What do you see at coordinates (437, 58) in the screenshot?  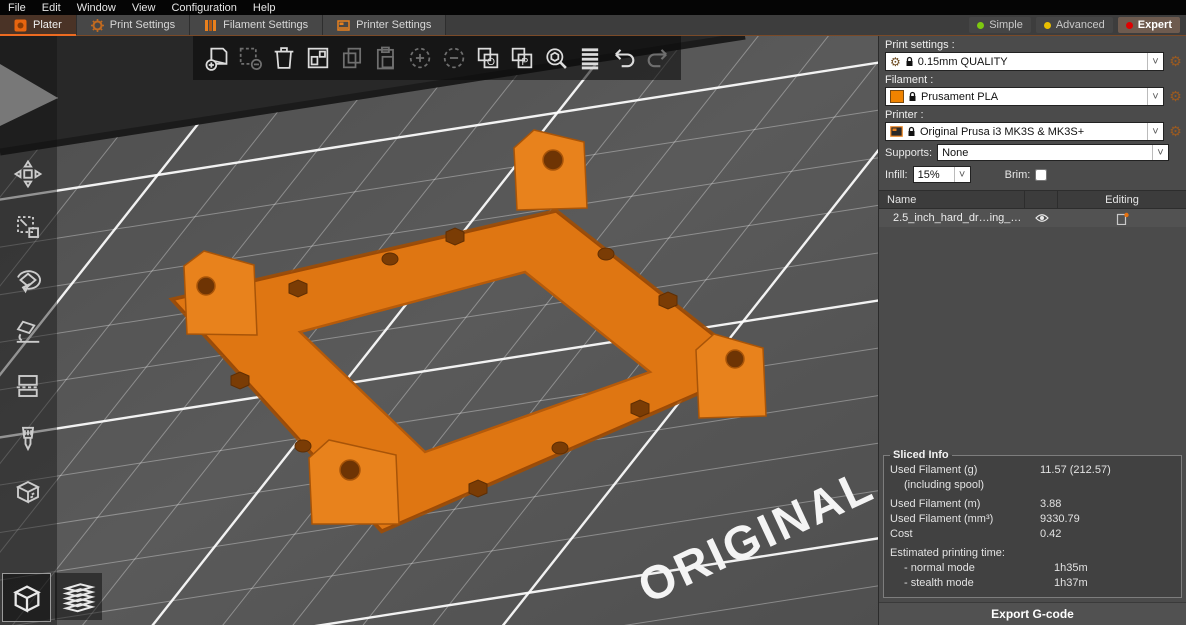 I see `plater-toolbar: O P` at bounding box center [437, 58].